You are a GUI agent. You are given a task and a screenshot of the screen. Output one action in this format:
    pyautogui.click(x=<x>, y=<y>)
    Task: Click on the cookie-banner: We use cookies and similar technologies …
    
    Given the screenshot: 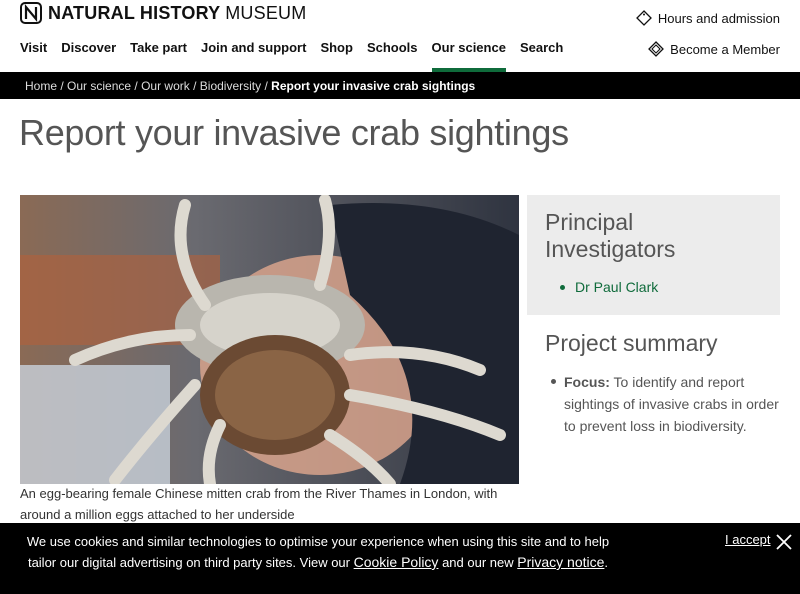 What is the action you would take?
    pyautogui.click(x=400, y=558)
    